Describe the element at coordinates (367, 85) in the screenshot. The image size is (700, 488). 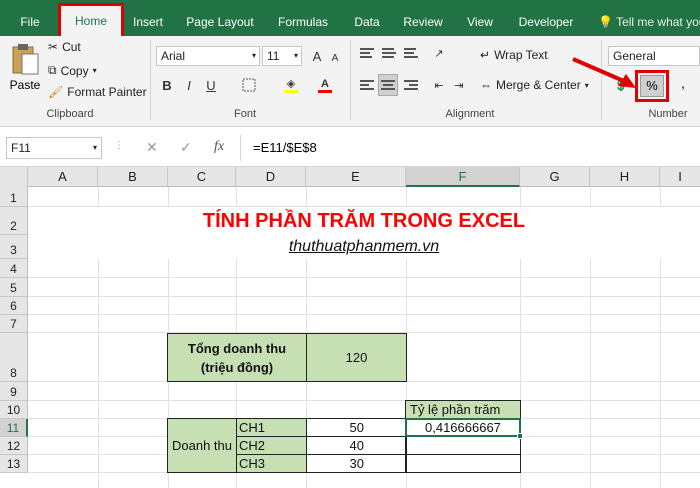
I see `align-left-icon` at that location.